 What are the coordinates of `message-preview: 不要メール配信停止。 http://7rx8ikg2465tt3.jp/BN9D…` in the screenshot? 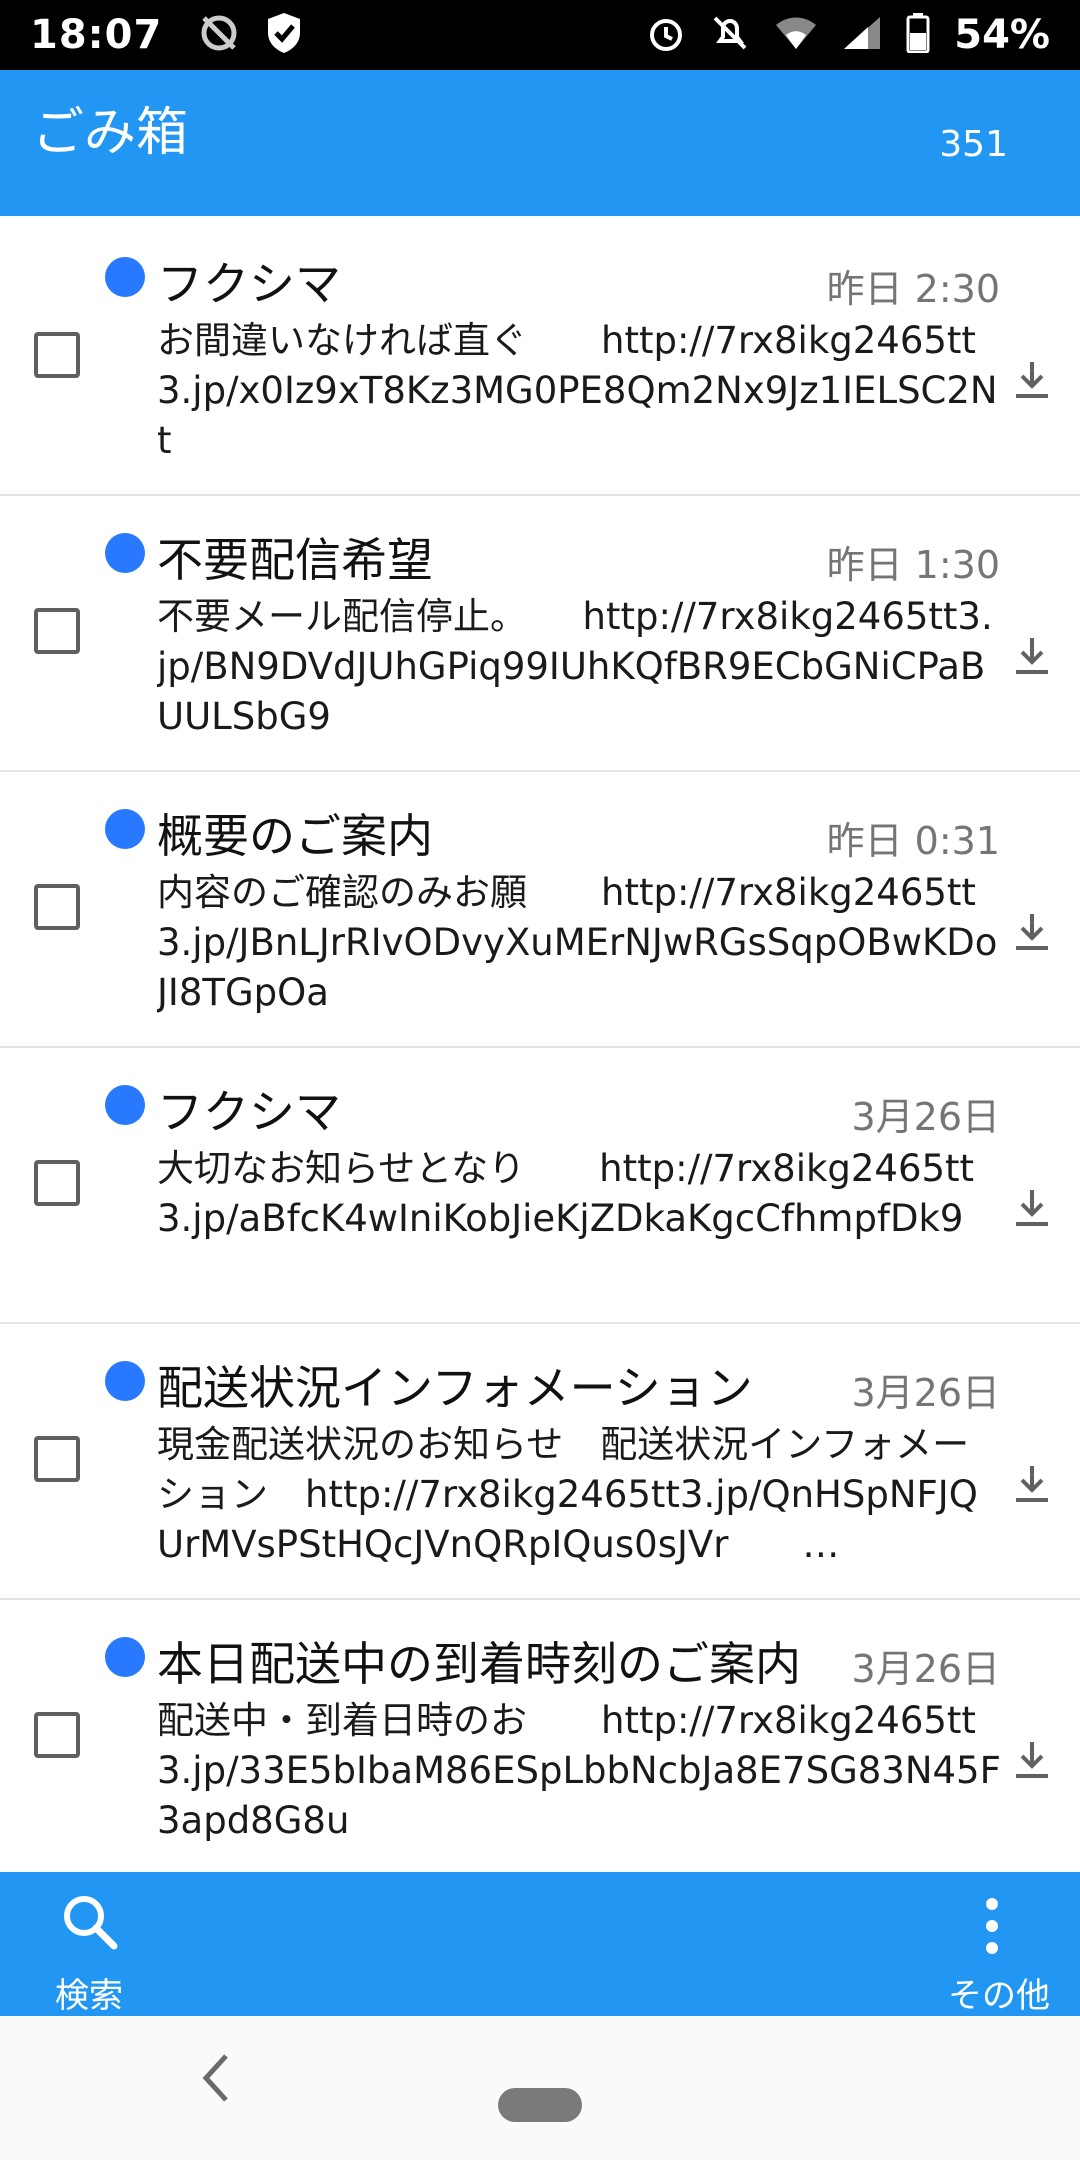 It's located at (575, 666).